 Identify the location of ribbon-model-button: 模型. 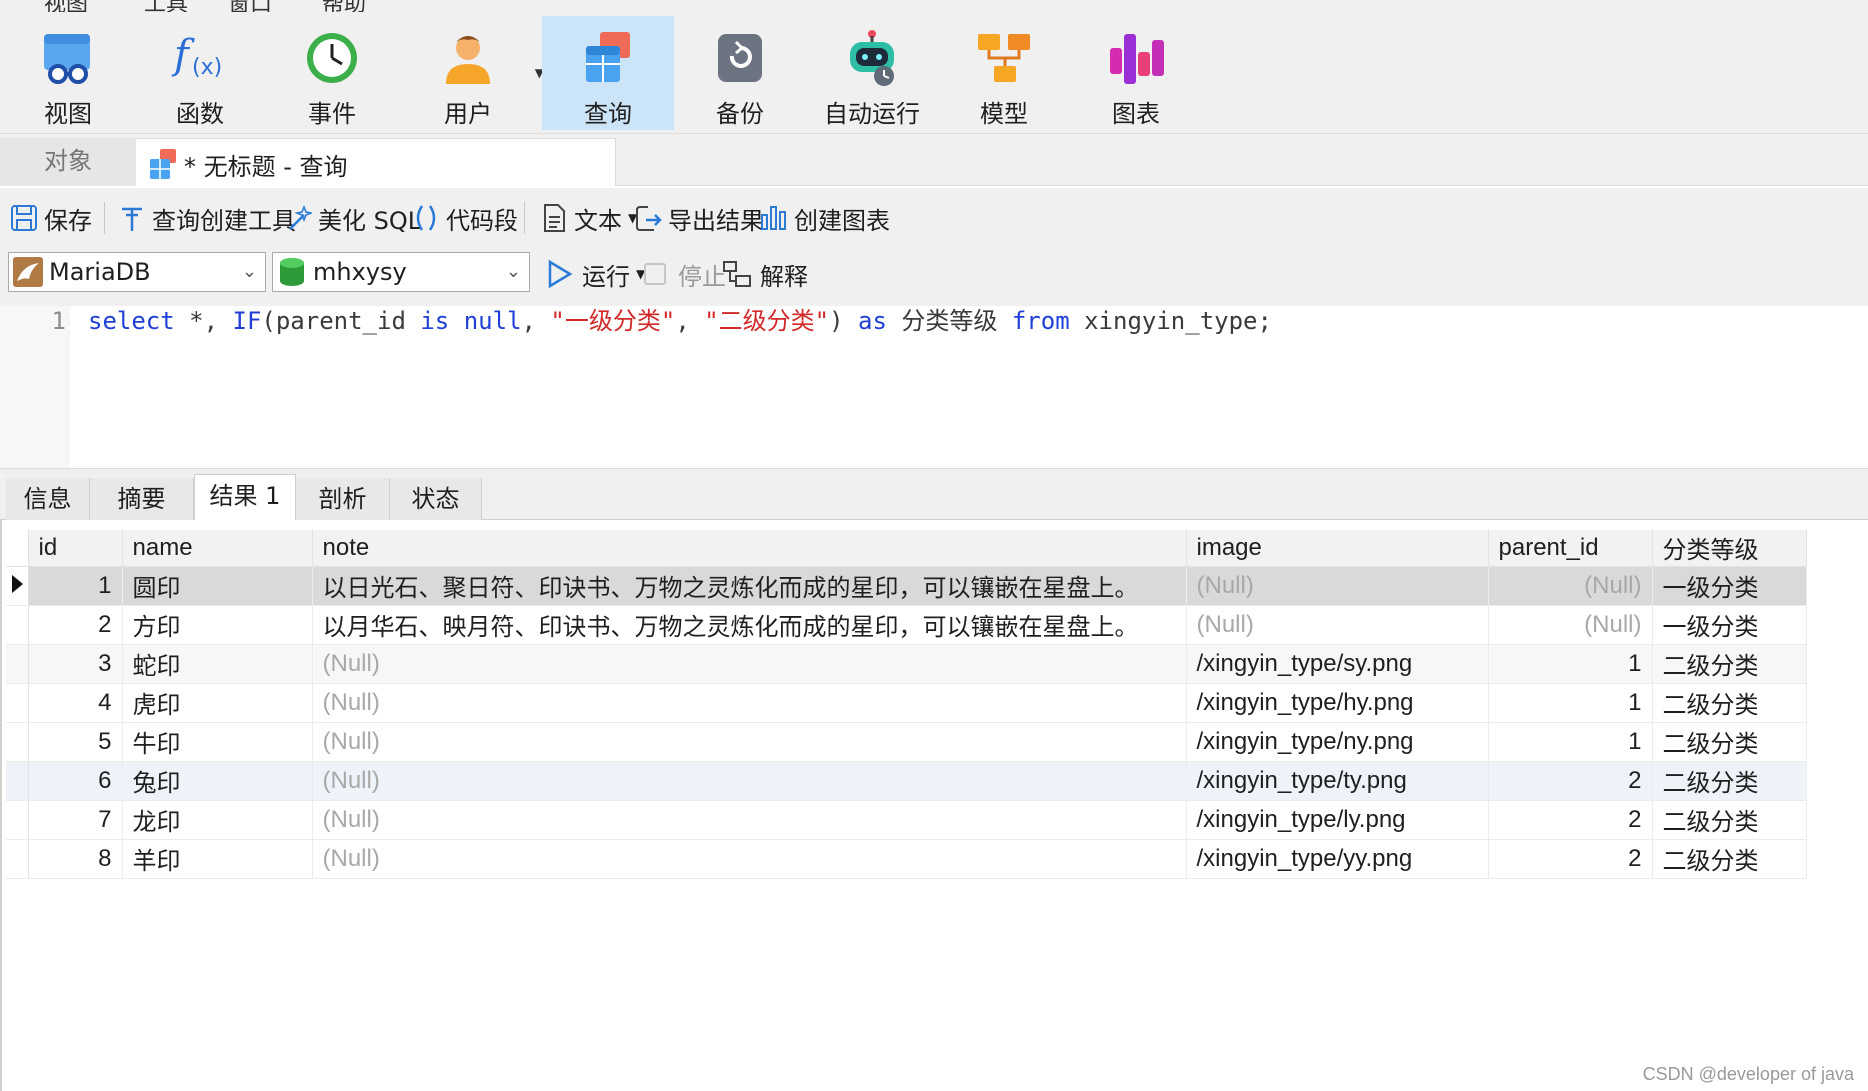
(1004, 73).